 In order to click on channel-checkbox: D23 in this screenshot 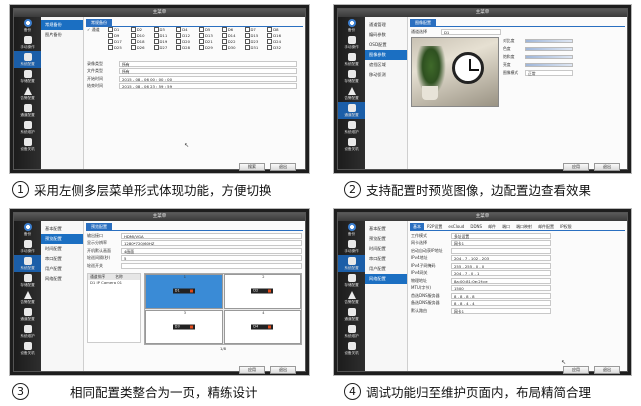, I will do `click(256, 41)`.